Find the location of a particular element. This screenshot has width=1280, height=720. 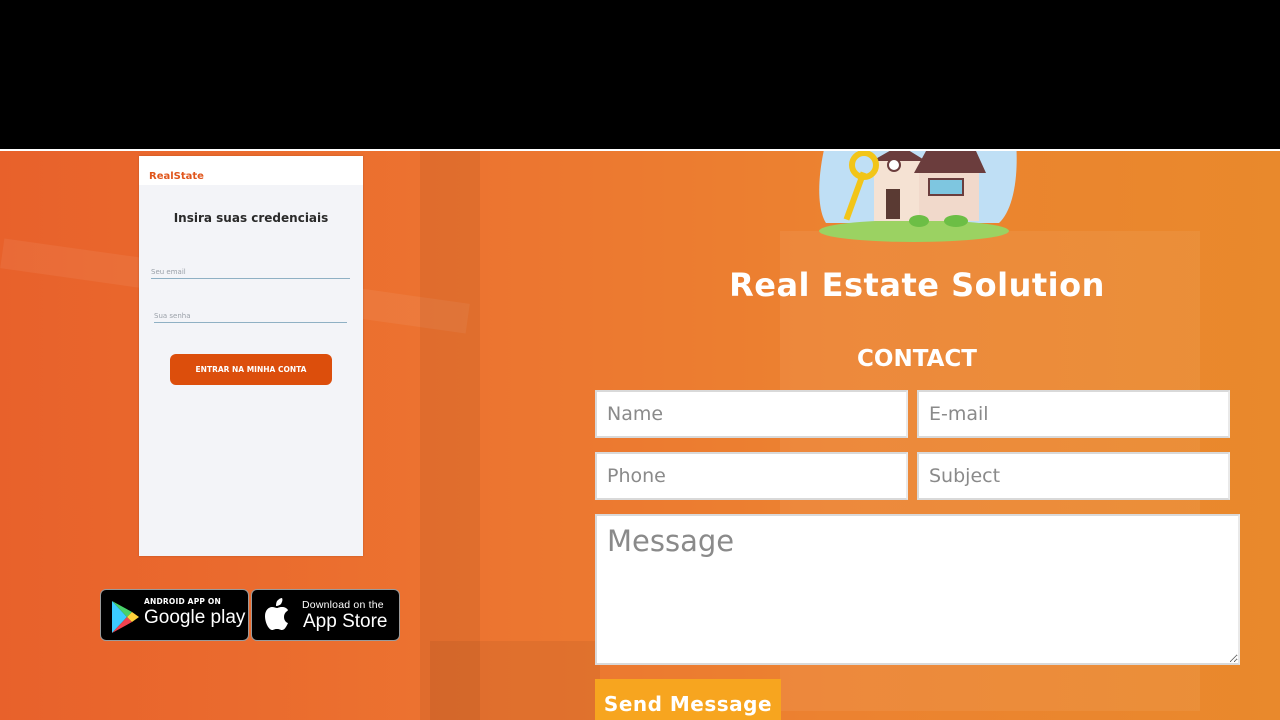

phone-brand-logo: RealState is located at coordinates (176, 176).